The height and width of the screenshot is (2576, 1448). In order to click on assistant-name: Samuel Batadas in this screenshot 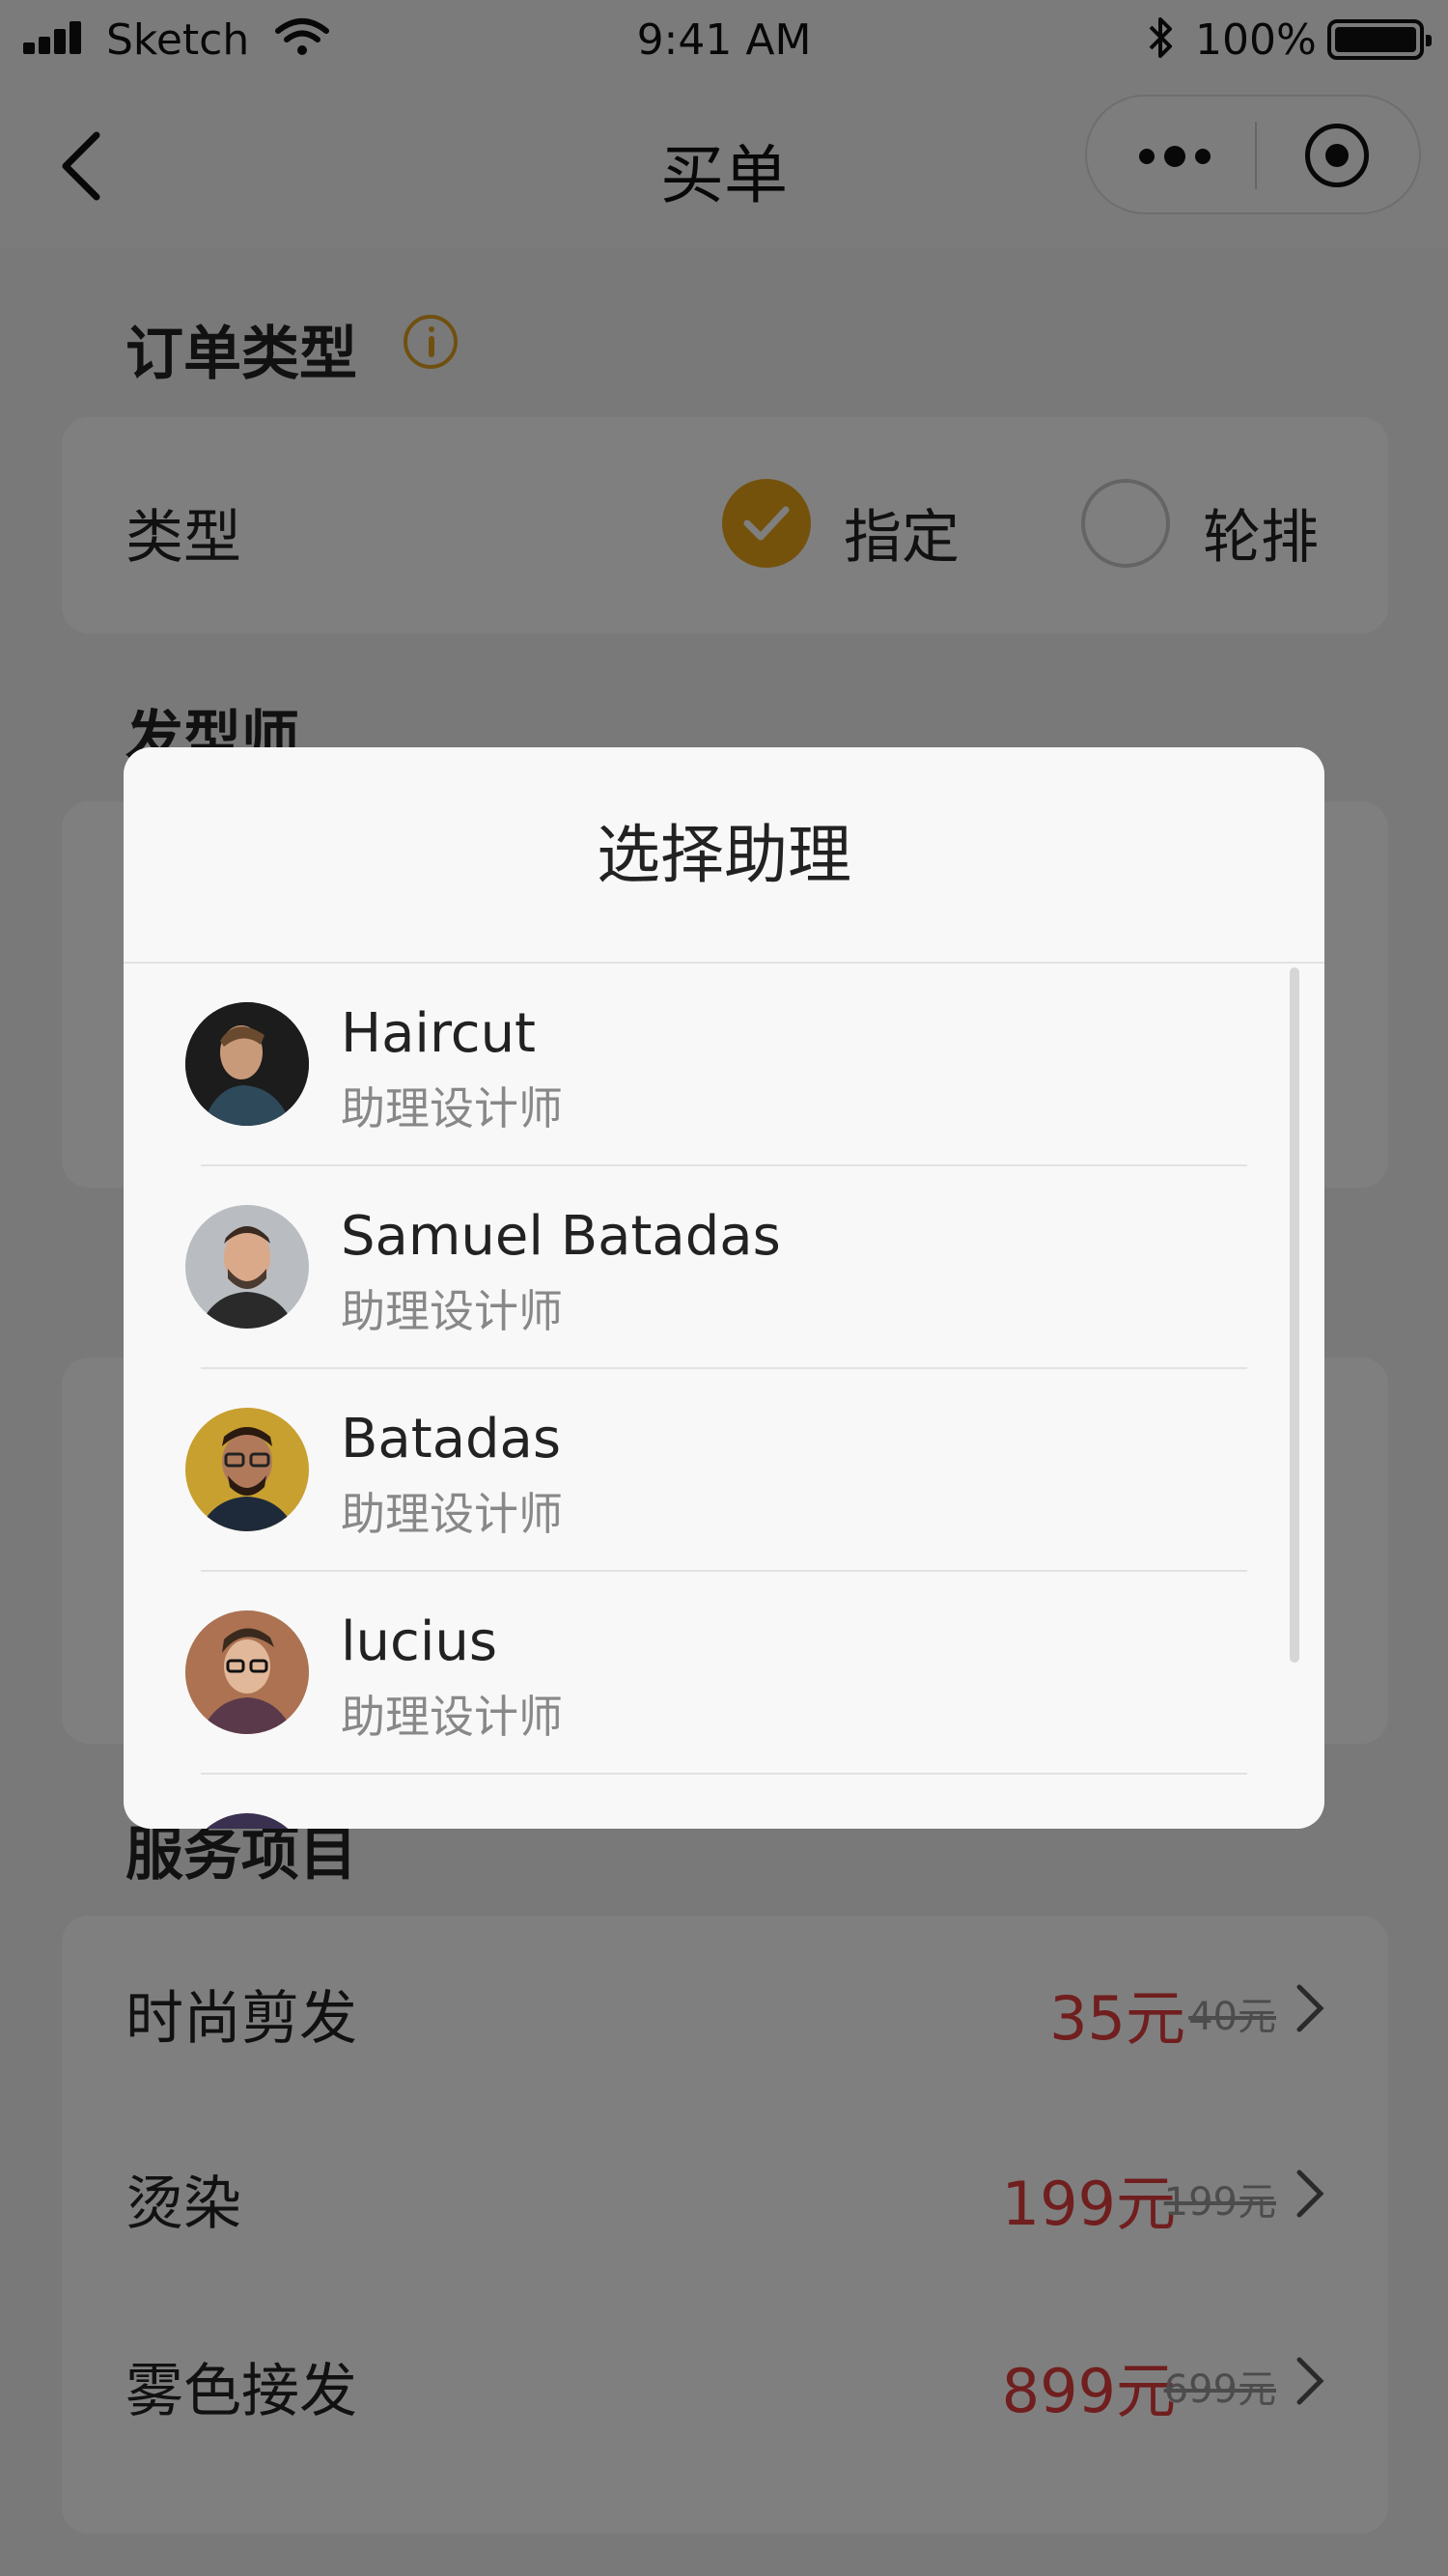, I will do `click(561, 1237)`.